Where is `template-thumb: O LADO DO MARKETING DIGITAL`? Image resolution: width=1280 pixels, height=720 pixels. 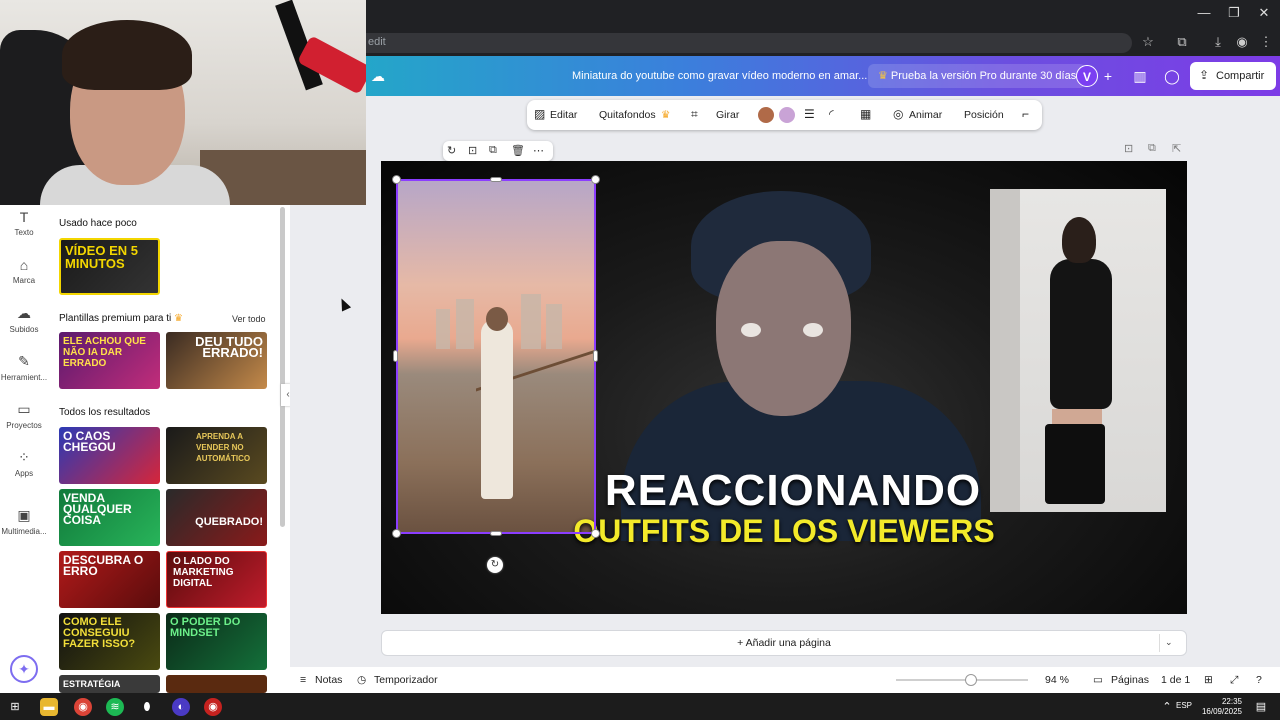 template-thumb: O LADO DO MARKETING DIGITAL is located at coordinates (216, 579).